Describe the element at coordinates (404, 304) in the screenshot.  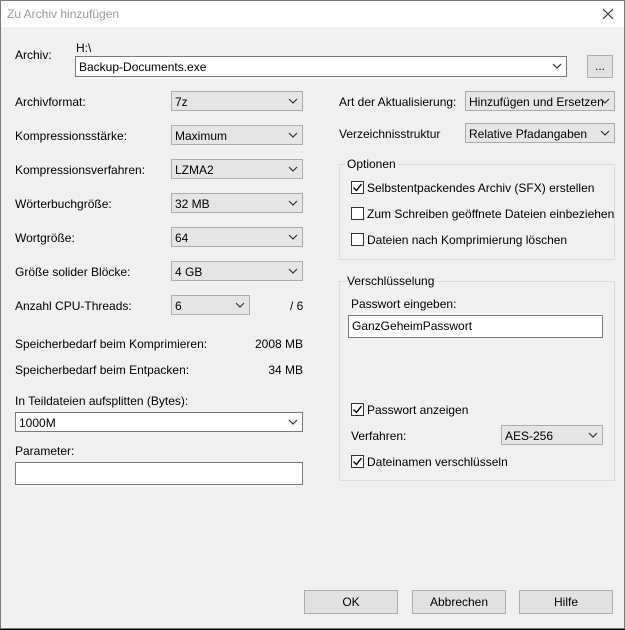
I see `password-label: Passwort eingeben:` at that location.